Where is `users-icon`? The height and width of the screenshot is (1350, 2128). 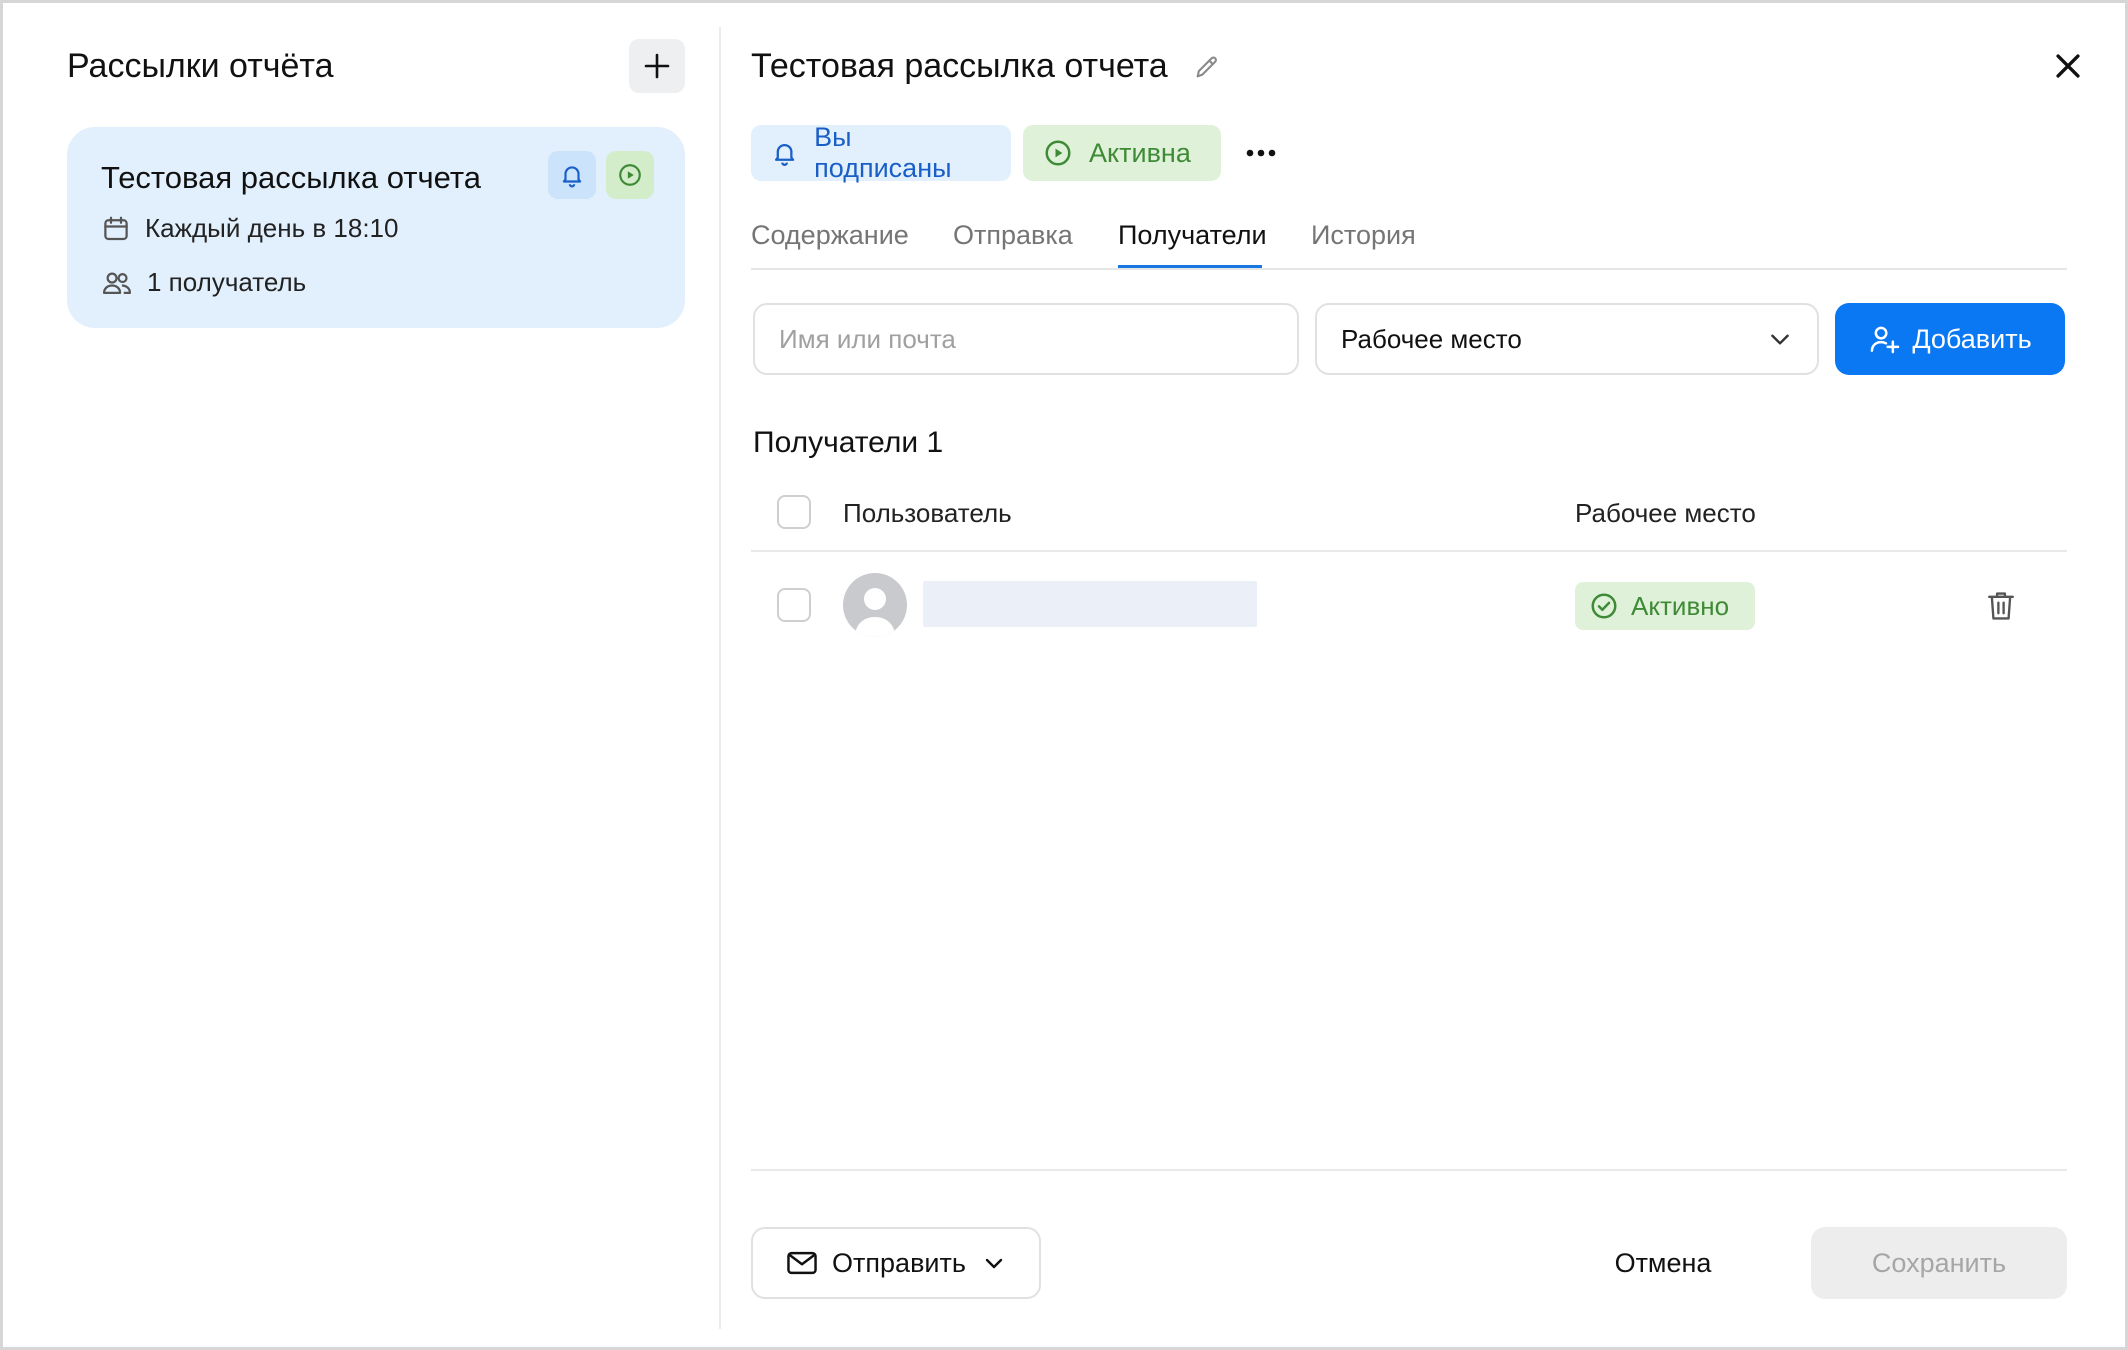 users-icon is located at coordinates (117, 283).